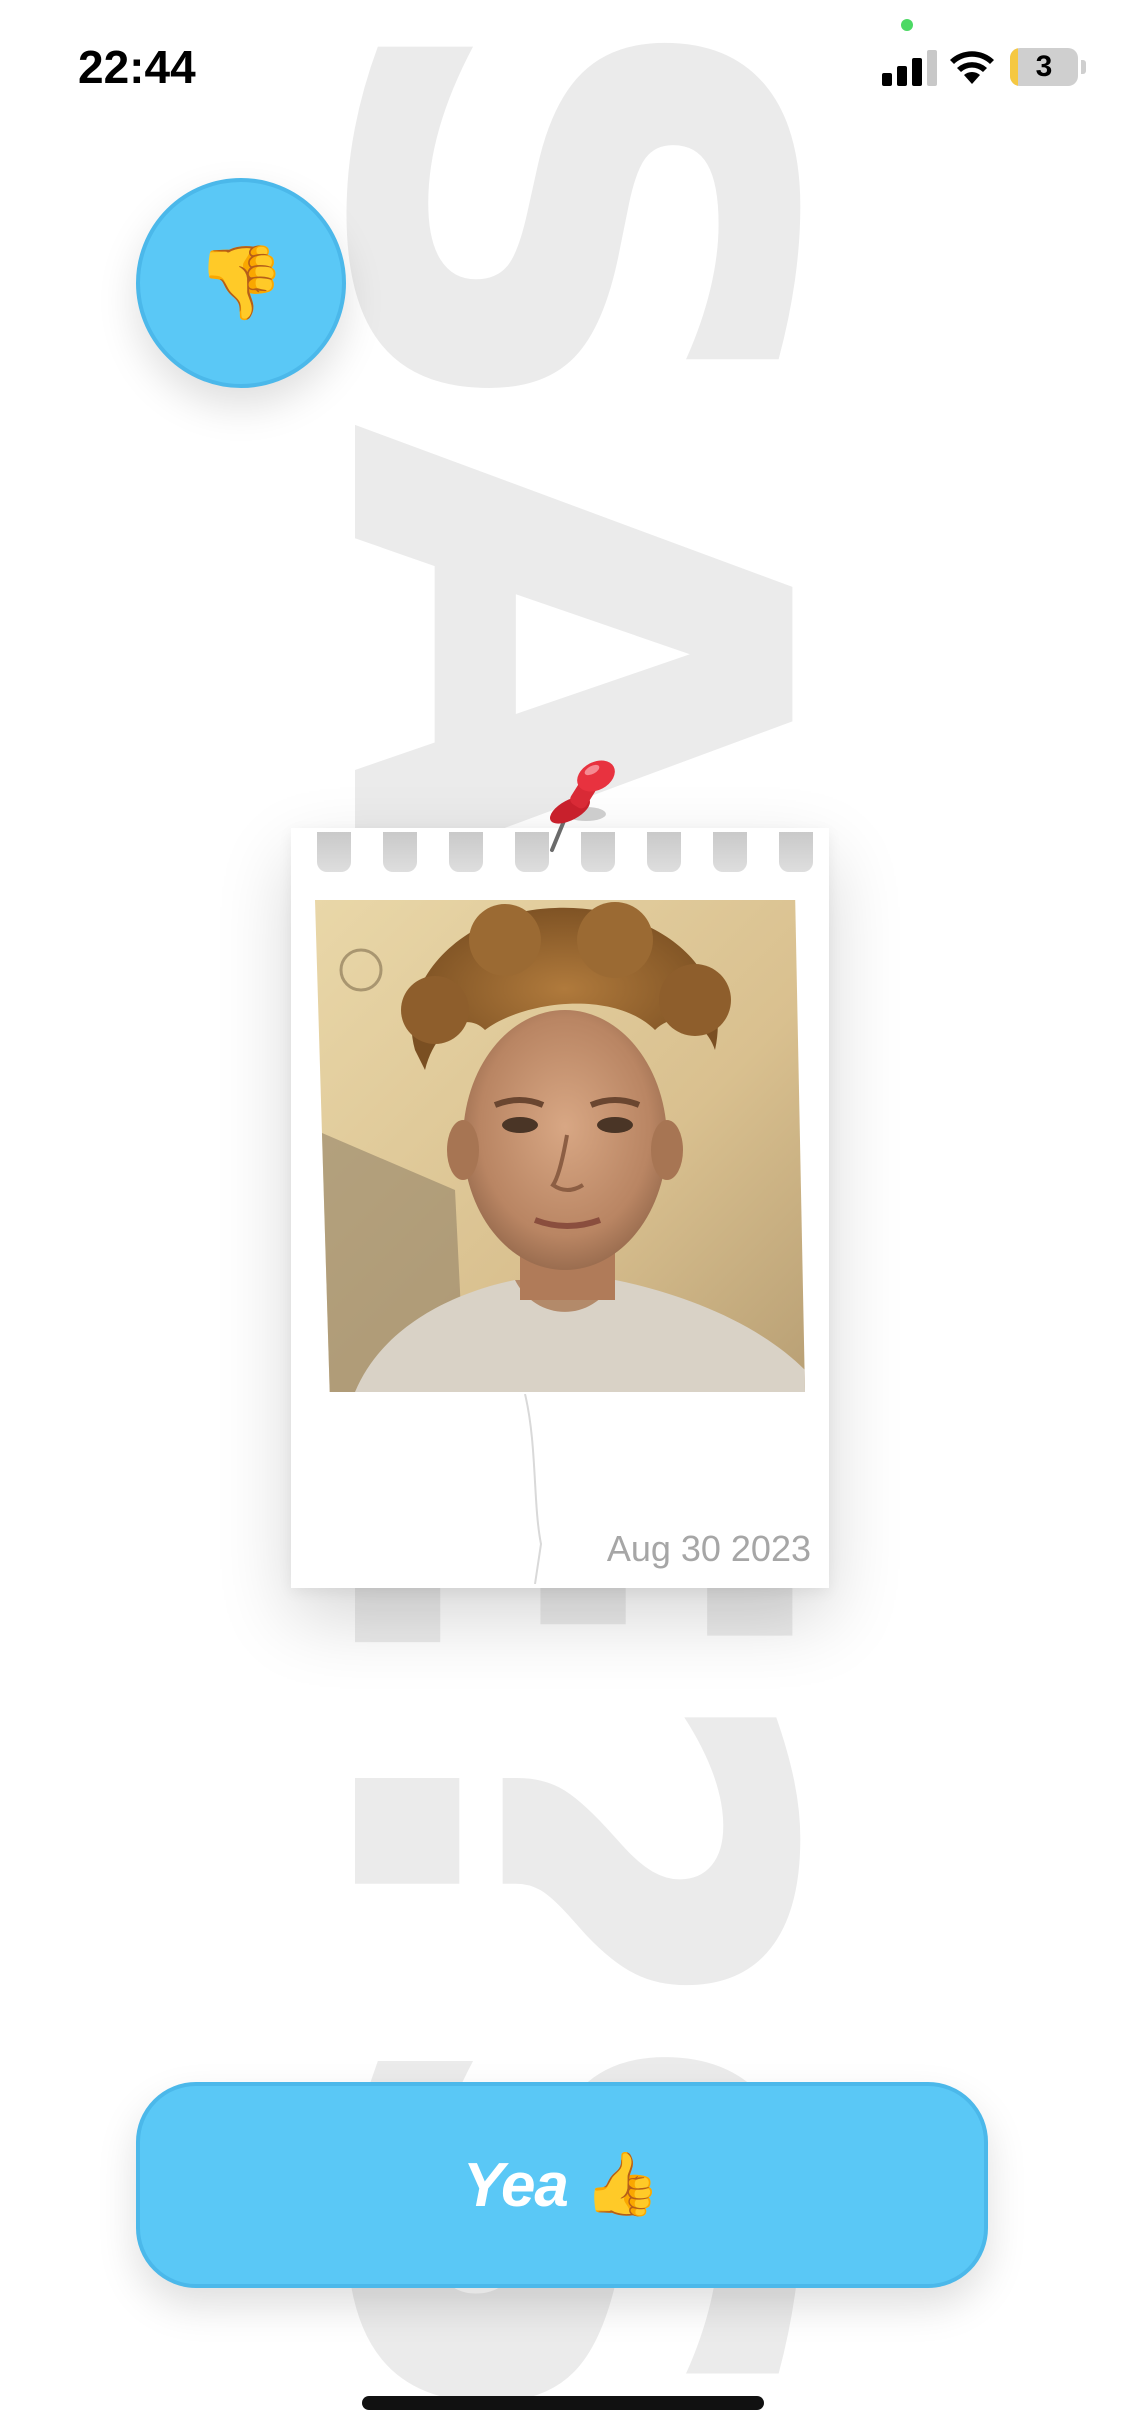  I want to click on status-bar: 22:44 3, so click(562, 65).